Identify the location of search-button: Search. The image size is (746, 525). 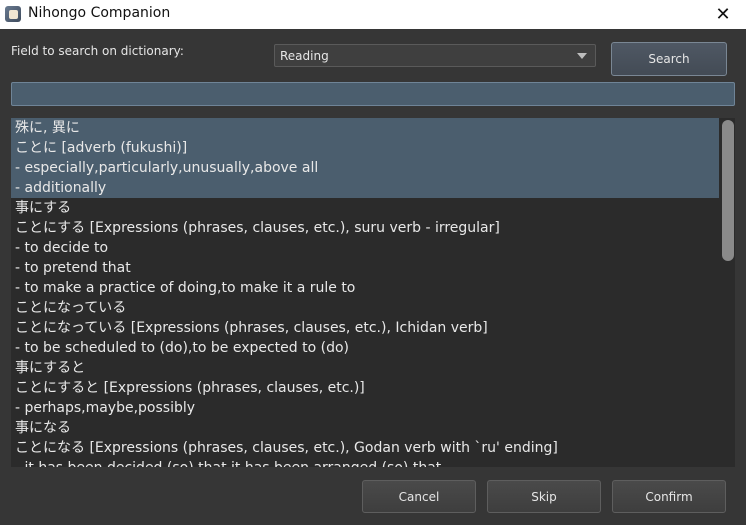
(669, 59).